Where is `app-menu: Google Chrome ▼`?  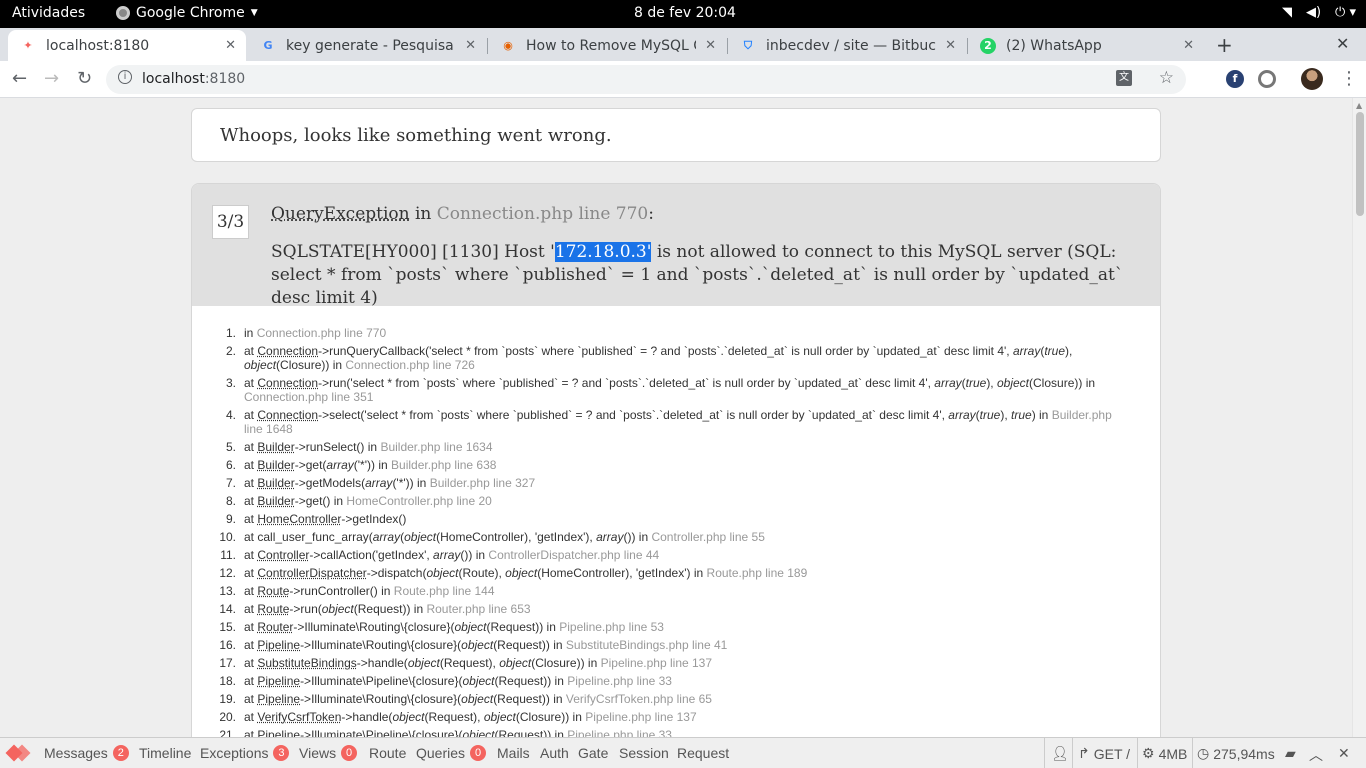
app-menu: Google Chrome ▼ is located at coordinates (187, 13).